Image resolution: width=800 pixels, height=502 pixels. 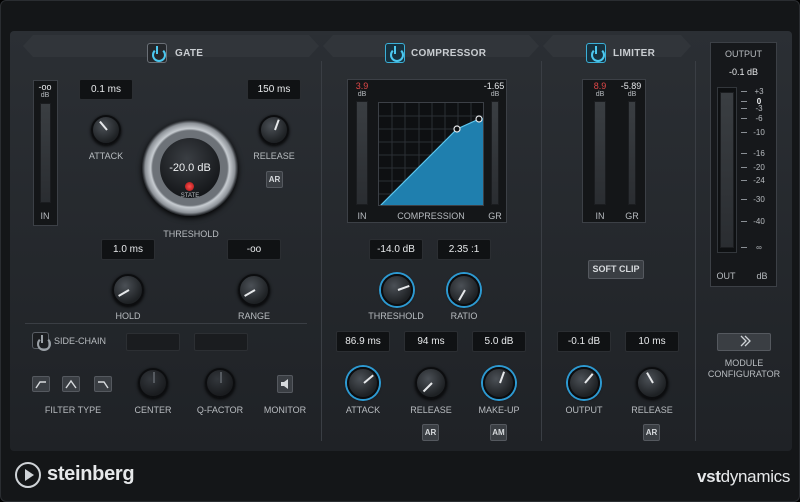 What do you see at coordinates (191, 234) in the screenshot?
I see `gate-threshold-label: THRESHOLD` at bounding box center [191, 234].